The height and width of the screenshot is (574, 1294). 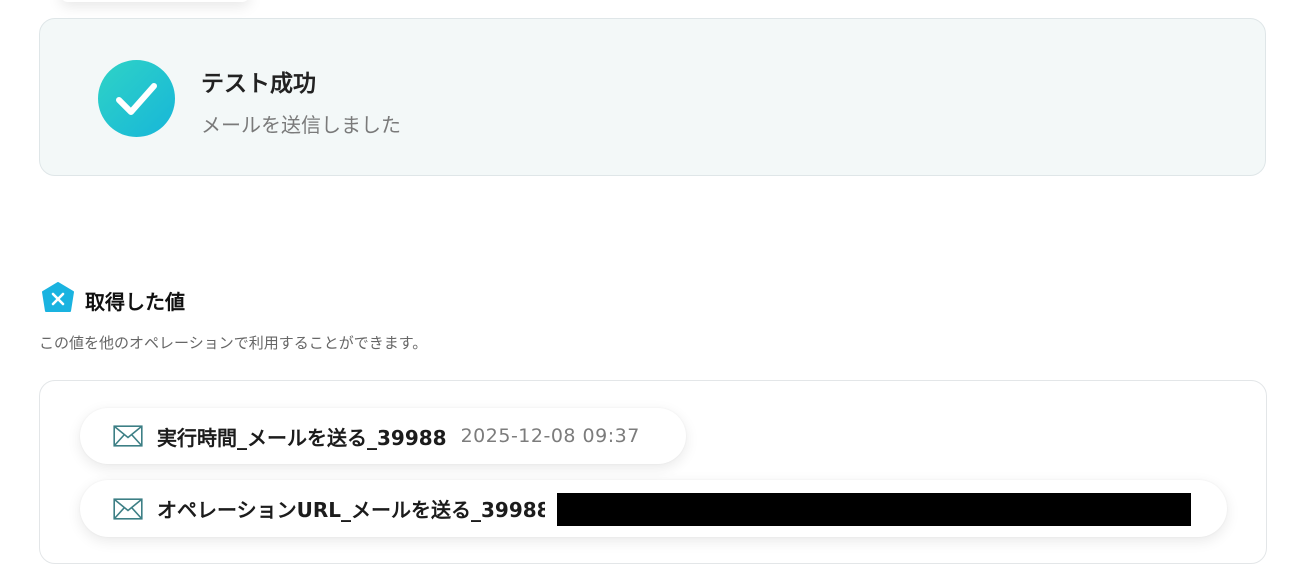 What do you see at coordinates (135, 302) in the screenshot?
I see `section-title: 取得した値` at bounding box center [135, 302].